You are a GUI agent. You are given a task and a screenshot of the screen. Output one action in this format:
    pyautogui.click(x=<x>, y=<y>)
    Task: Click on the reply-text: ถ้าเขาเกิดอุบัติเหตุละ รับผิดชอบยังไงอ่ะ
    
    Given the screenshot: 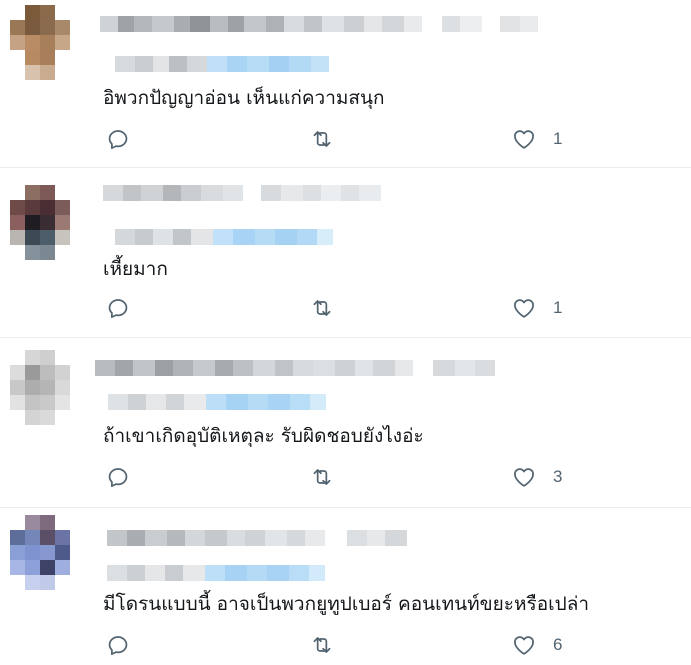 What is the action you would take?
    pyautogui.click(x=263, y=436)
    